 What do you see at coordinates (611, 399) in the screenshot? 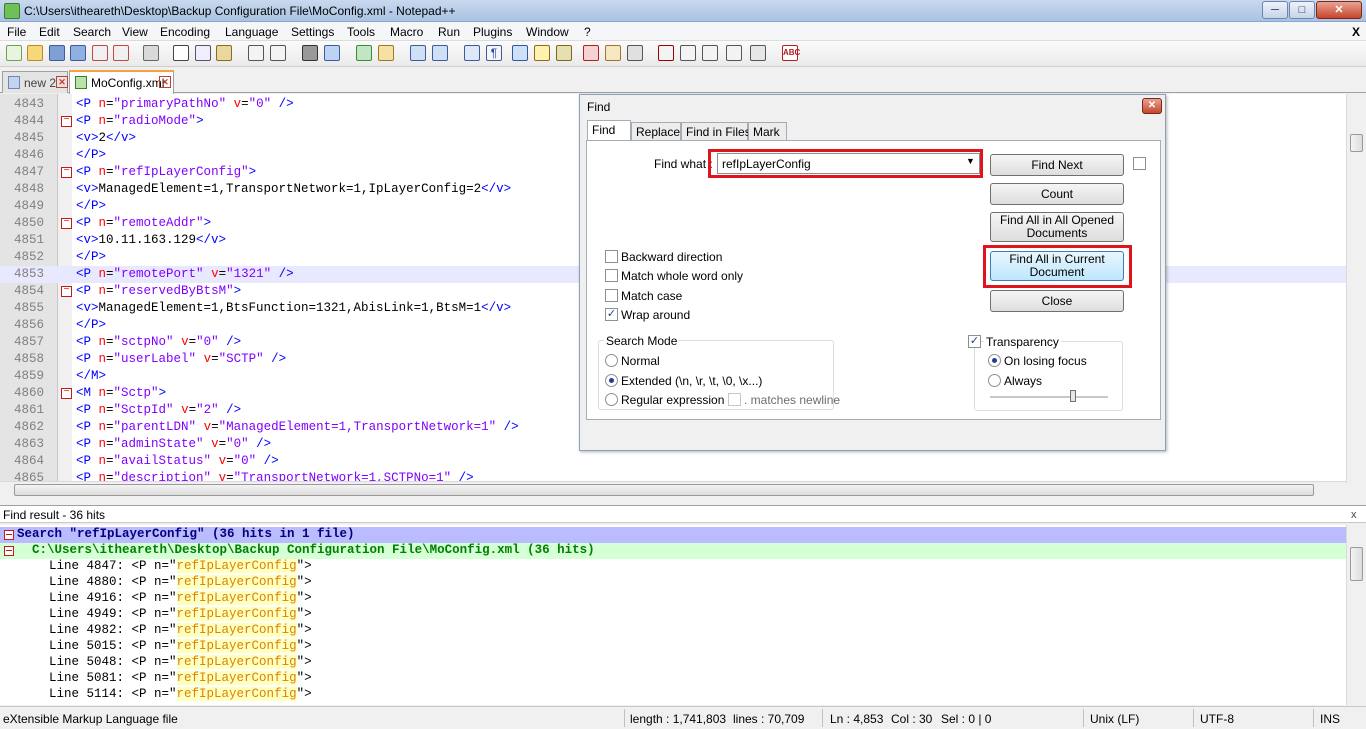
I see `regular-expression-radio` at bounding box center [611, 399].